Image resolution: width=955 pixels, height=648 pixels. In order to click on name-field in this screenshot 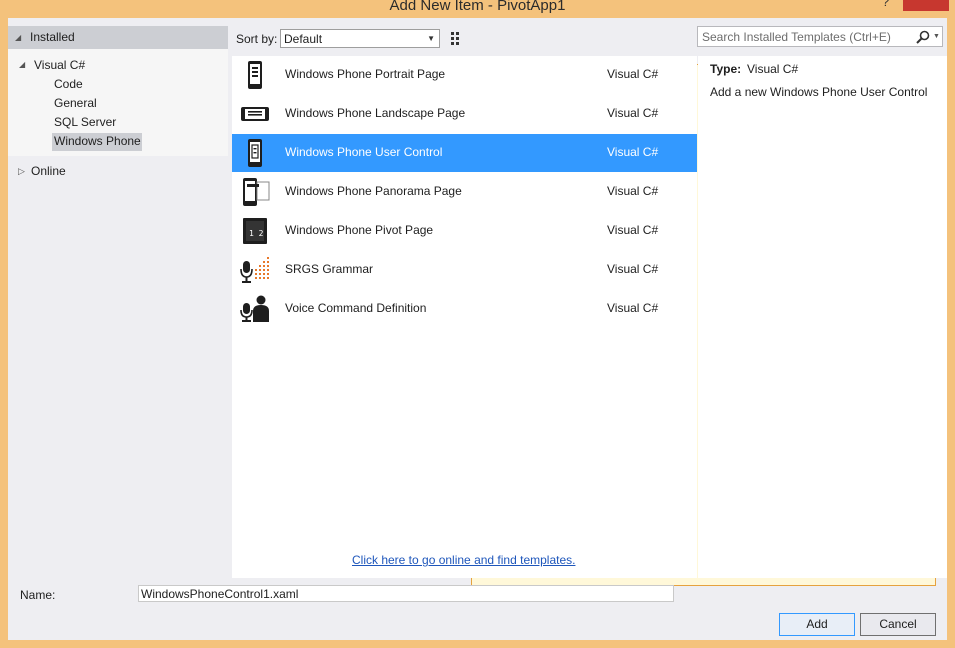, I will do `click(406, 593)`.